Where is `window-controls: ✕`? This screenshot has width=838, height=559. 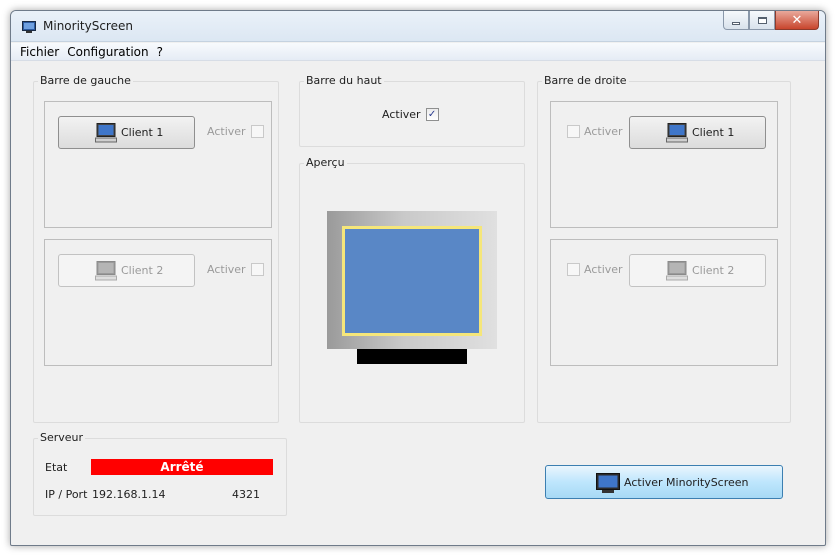 window-controls: ✕ is located at coordinates (771, 20).